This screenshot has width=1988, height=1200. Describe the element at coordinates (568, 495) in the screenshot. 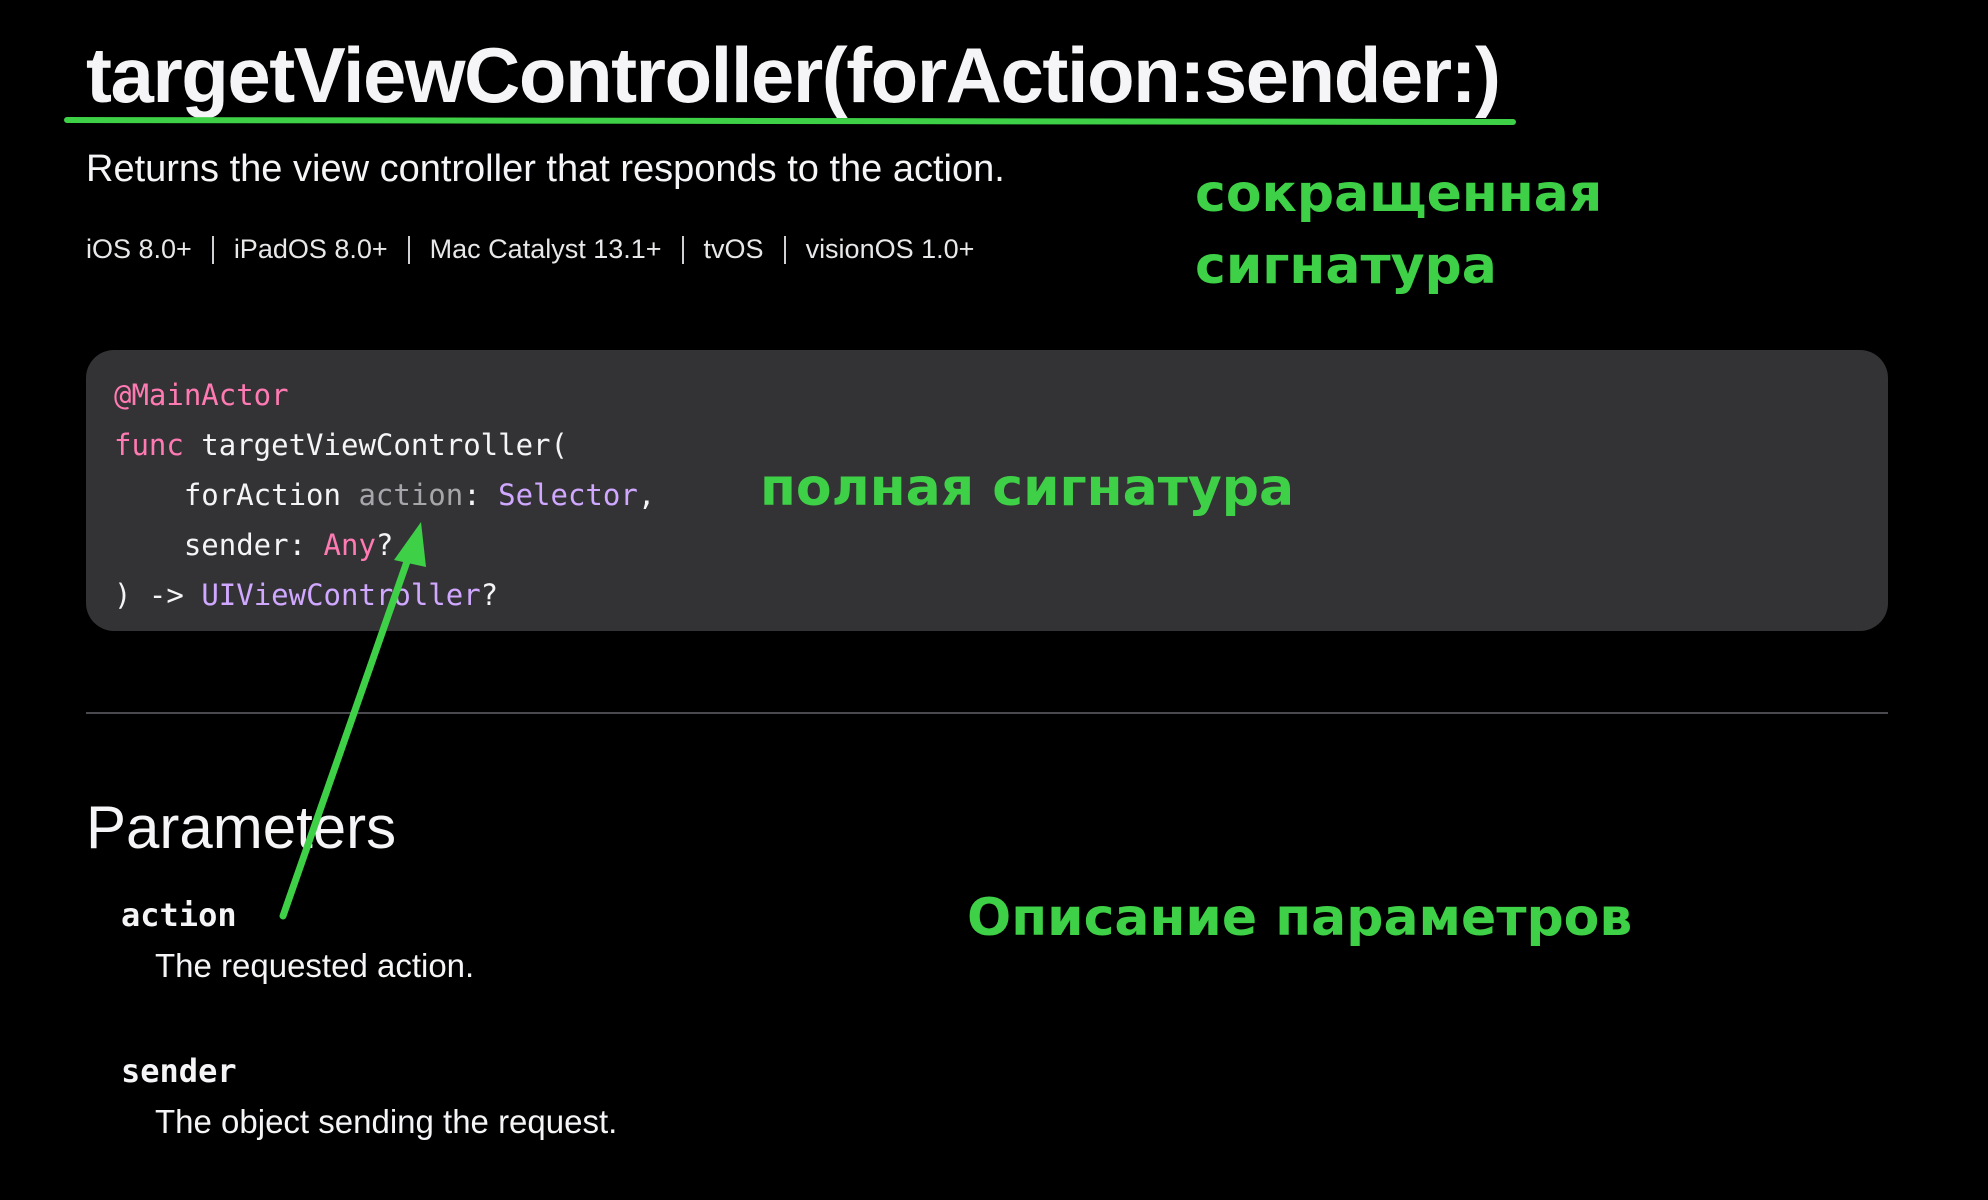

I see `code-type-selector: Selector` at that location.